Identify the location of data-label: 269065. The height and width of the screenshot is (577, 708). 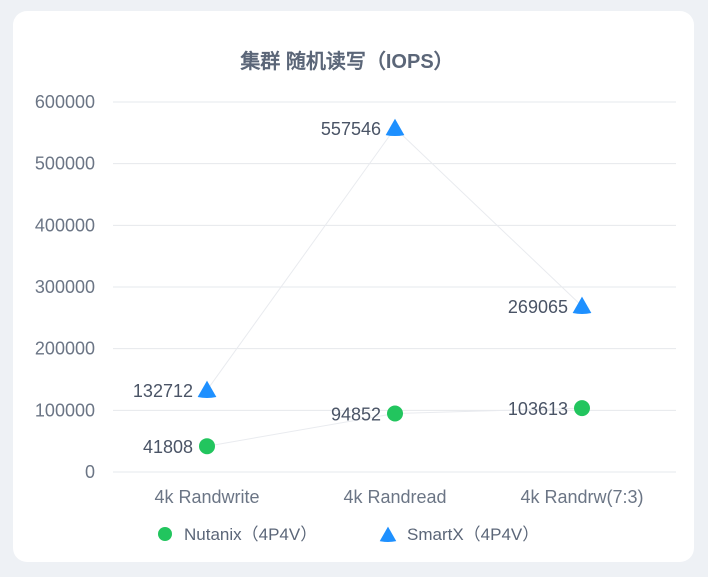
(538, 307).